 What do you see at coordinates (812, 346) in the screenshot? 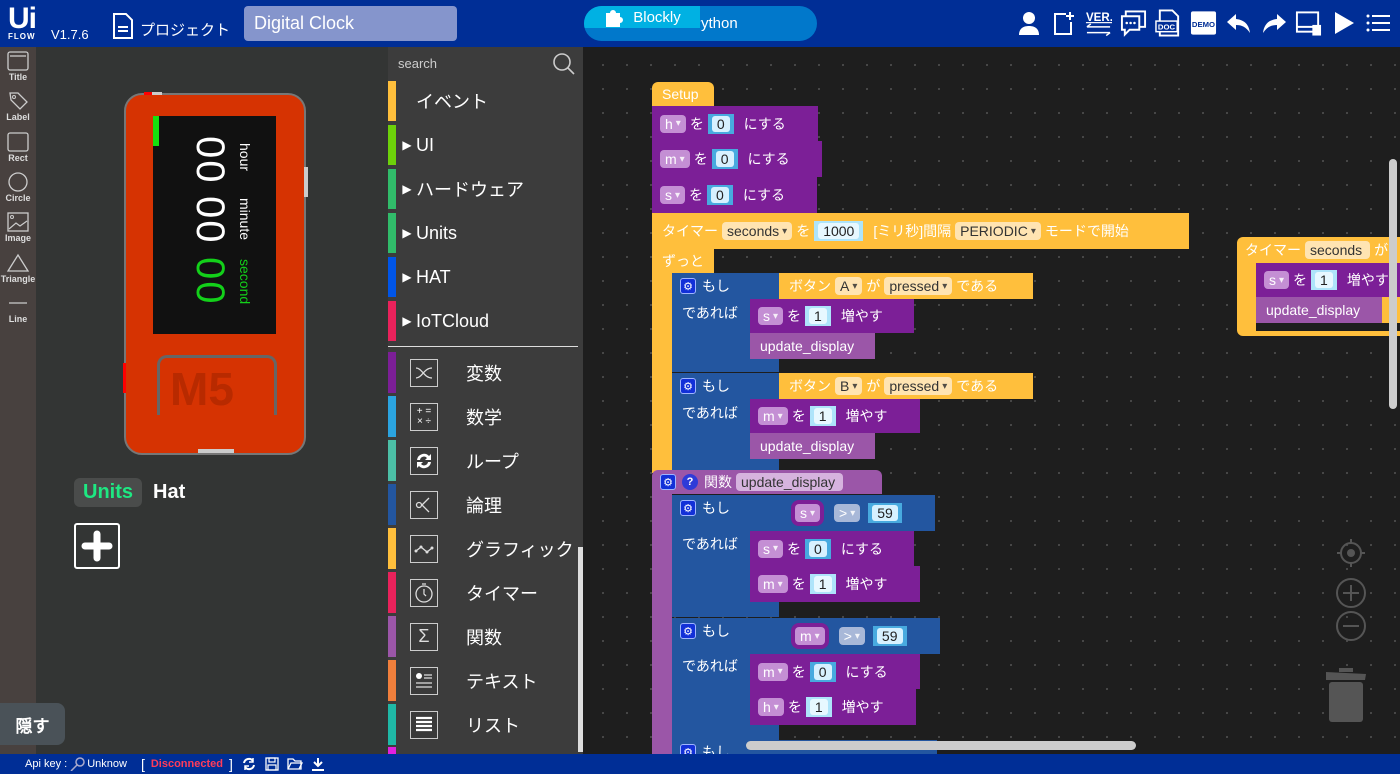
I see `call-update-display-block: update_display` at bounding box center [812, 346].